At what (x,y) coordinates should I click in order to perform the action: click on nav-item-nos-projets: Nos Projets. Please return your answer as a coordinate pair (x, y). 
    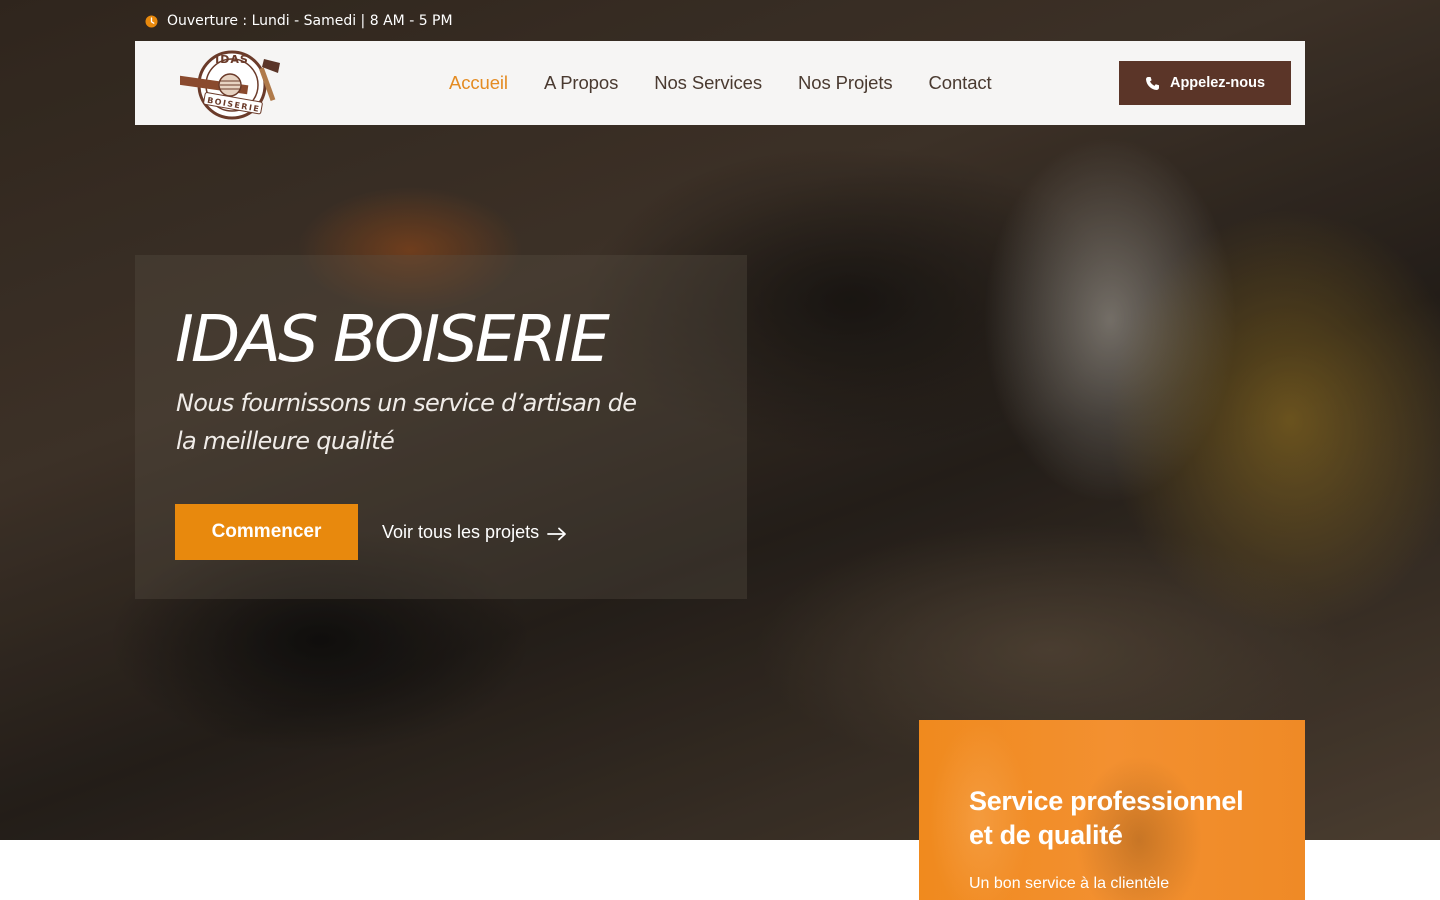
    Looking at the image, I should click on (845, 83).